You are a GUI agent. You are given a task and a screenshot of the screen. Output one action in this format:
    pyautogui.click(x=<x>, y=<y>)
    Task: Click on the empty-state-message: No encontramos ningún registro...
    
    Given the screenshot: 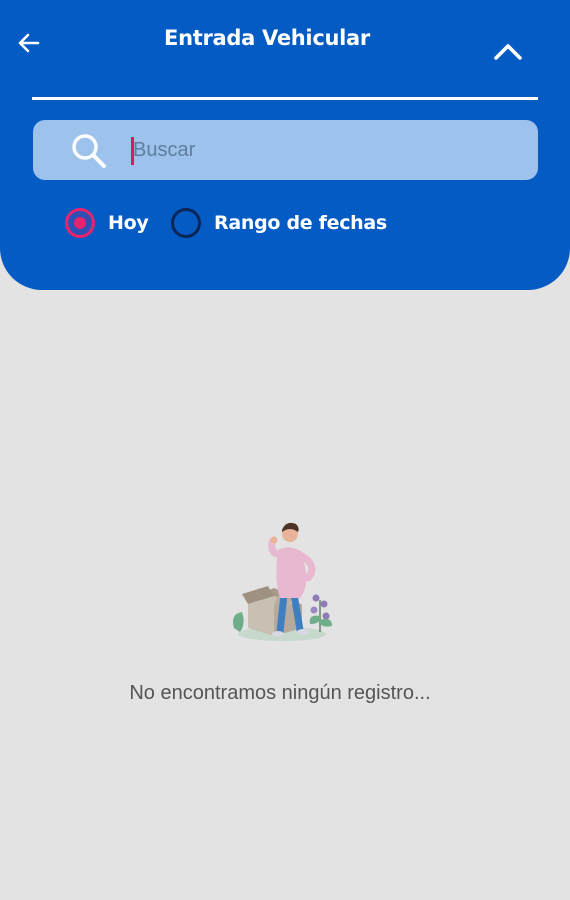 What is the action you would take?
    pyautogui.click(x=280, y=693)
    